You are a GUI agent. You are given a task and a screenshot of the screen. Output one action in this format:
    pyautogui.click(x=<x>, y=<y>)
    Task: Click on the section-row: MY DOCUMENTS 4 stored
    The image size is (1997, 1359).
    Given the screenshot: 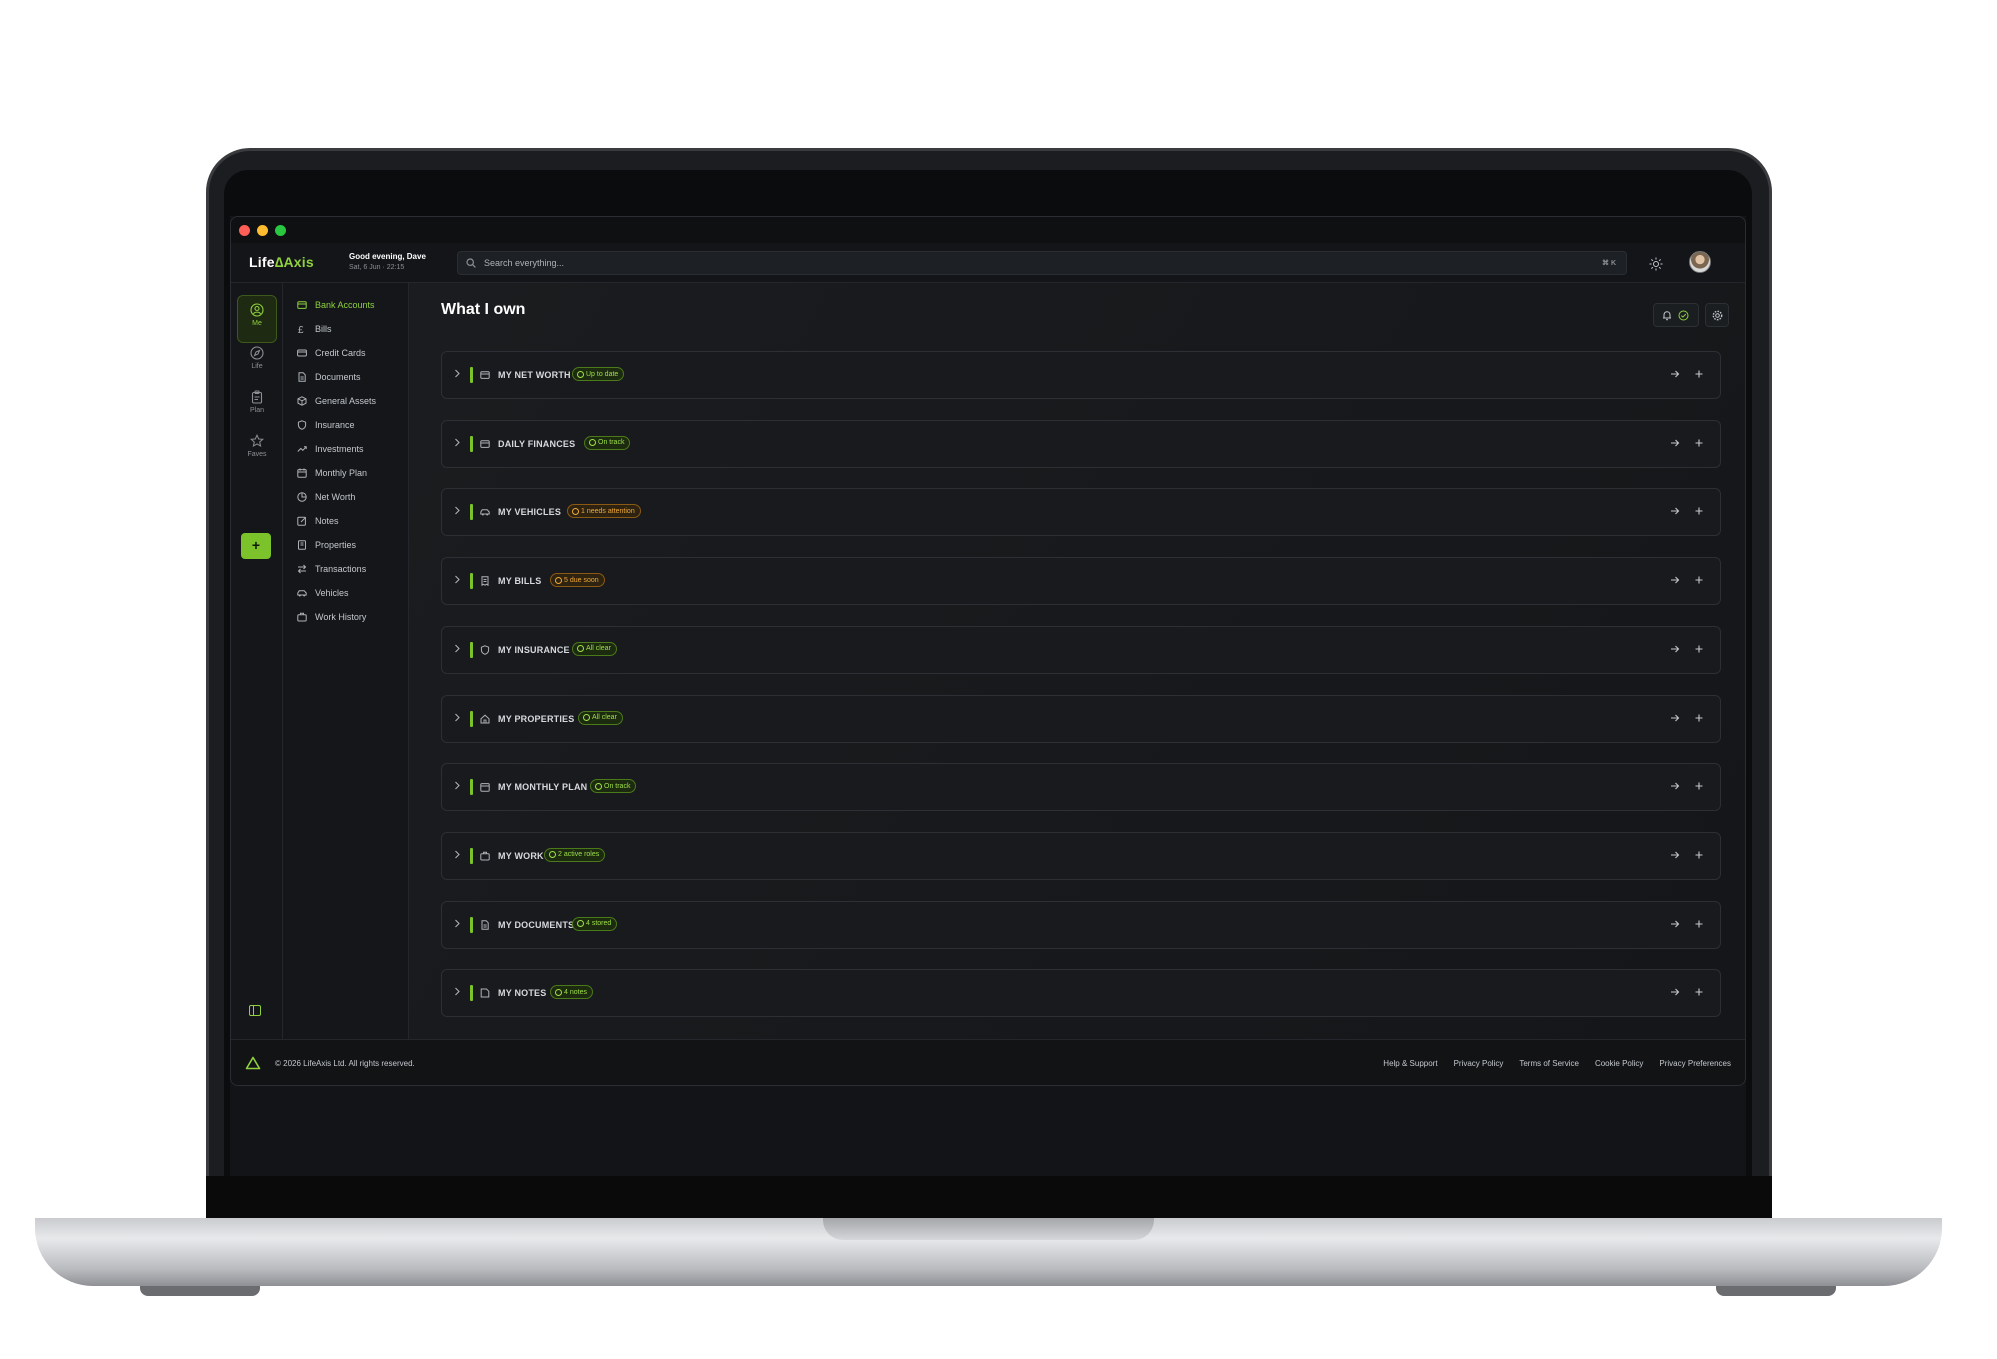 What is the action you would take?
    pyautogui.click(x=1081, y=924)
    